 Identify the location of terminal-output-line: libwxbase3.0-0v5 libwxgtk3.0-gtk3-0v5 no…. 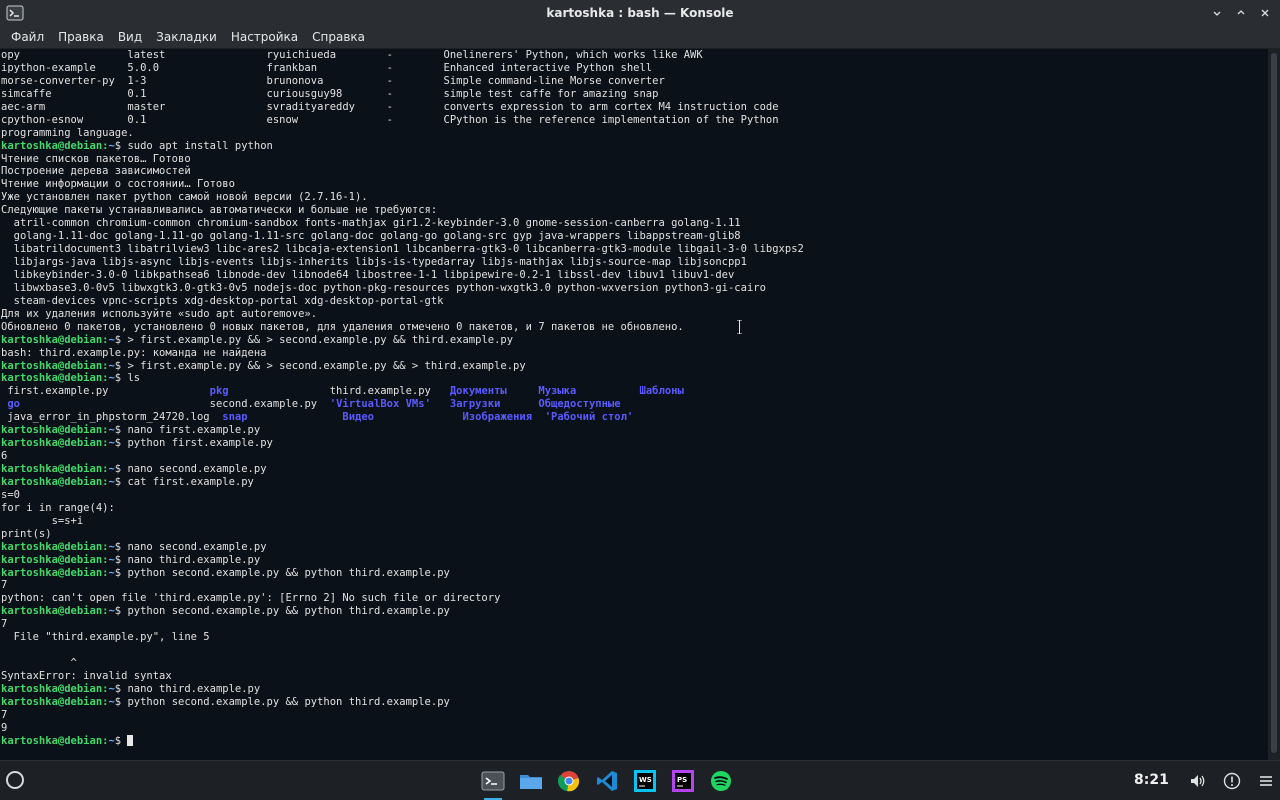
(383, 287).